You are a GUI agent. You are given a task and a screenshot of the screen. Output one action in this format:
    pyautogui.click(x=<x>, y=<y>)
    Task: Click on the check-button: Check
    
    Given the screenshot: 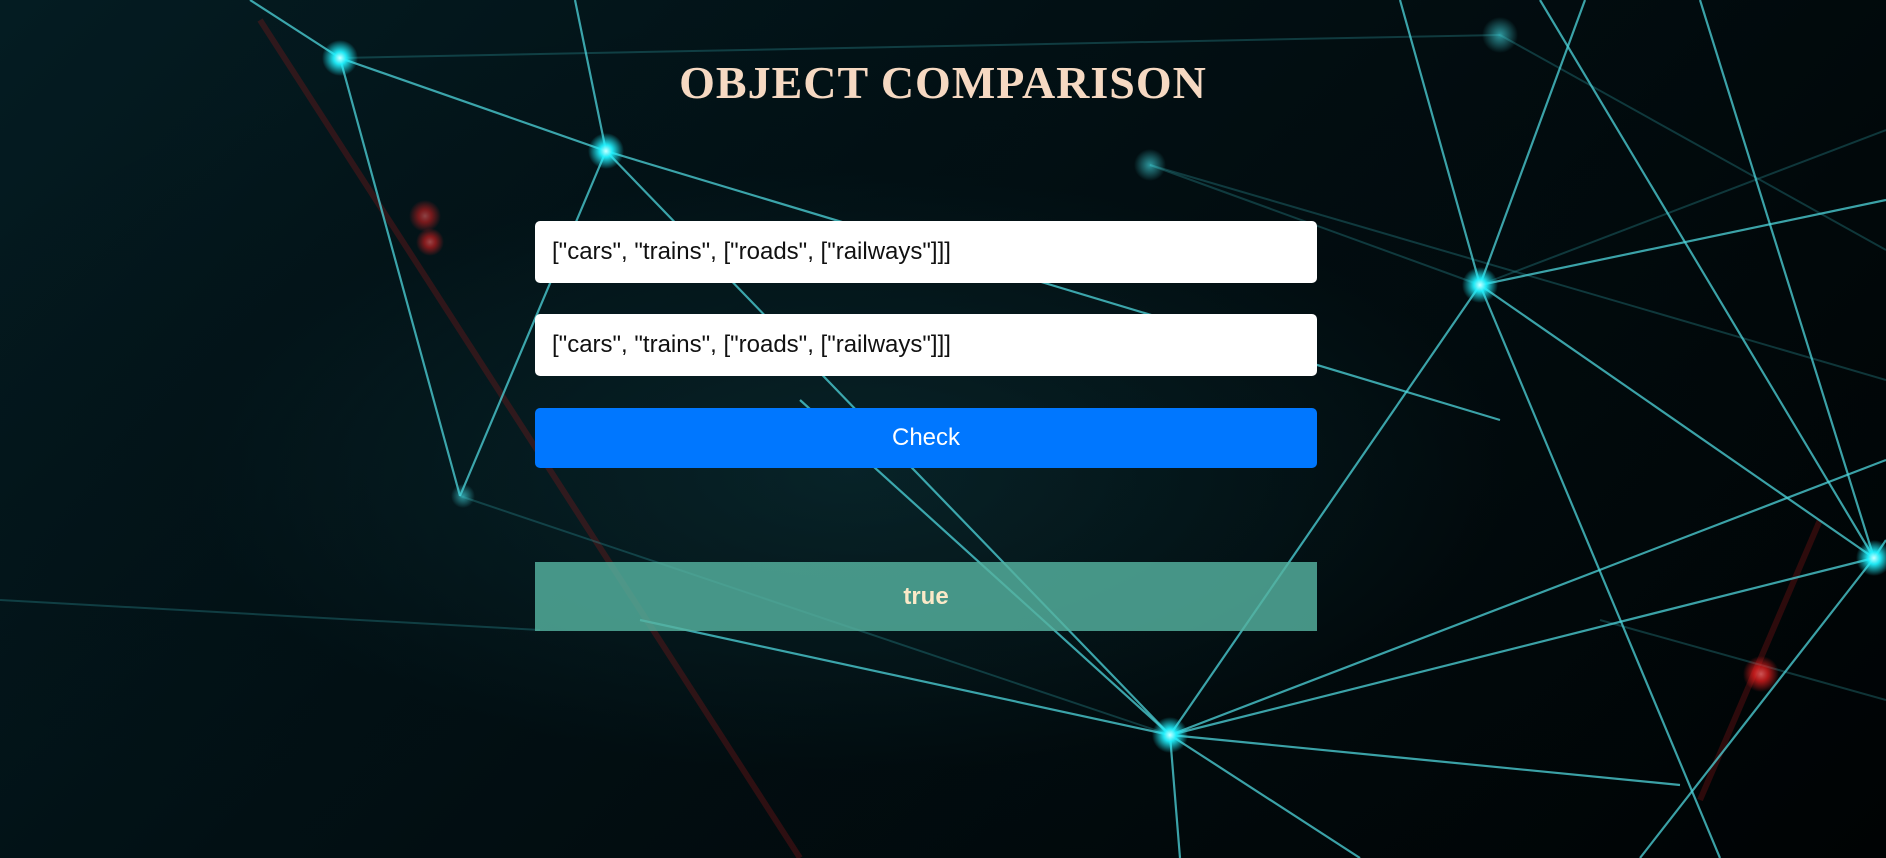 What is the action you would take?
    pyautogui.click(x=926, y=438)
    